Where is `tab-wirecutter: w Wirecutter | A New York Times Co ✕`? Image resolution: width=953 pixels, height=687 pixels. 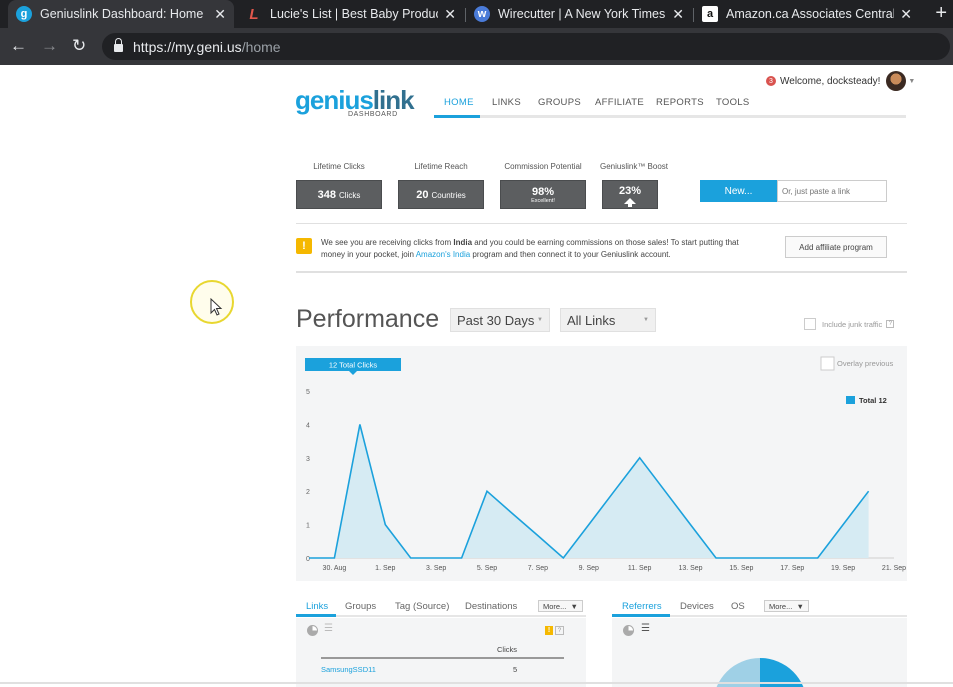
tab-wirecutter: w Wirecutter | A New York Times Co ✕ is located at coordinates (579, 14).